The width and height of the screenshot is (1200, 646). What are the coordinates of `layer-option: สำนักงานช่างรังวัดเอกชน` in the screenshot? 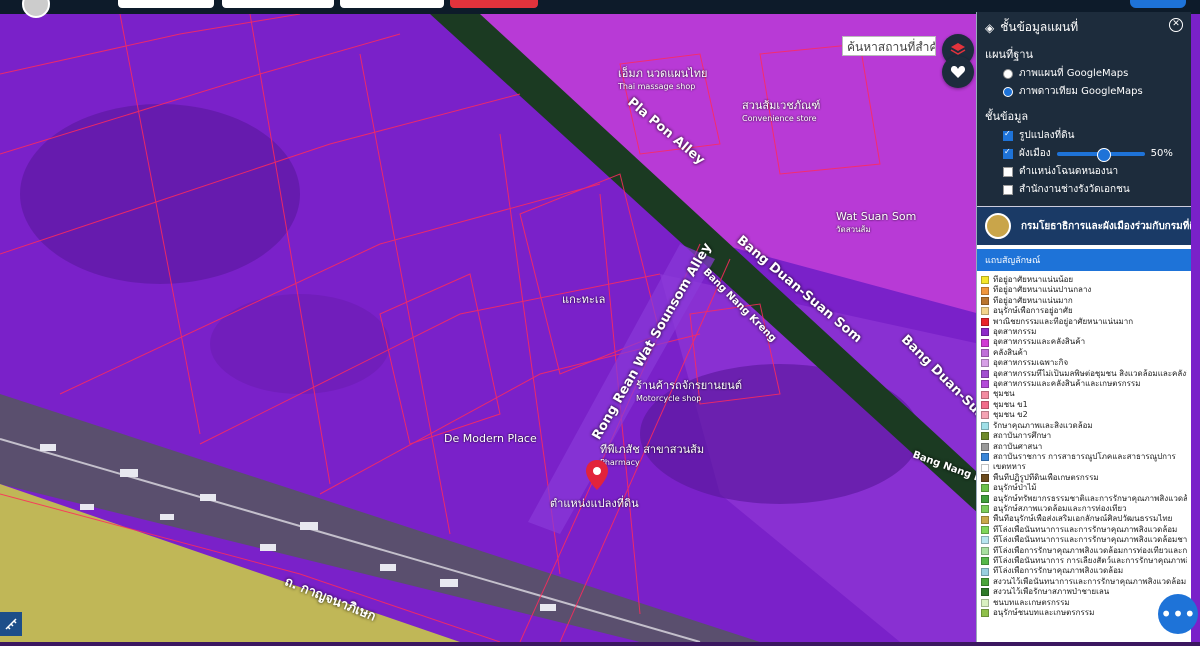 It's located at (1093, 189).